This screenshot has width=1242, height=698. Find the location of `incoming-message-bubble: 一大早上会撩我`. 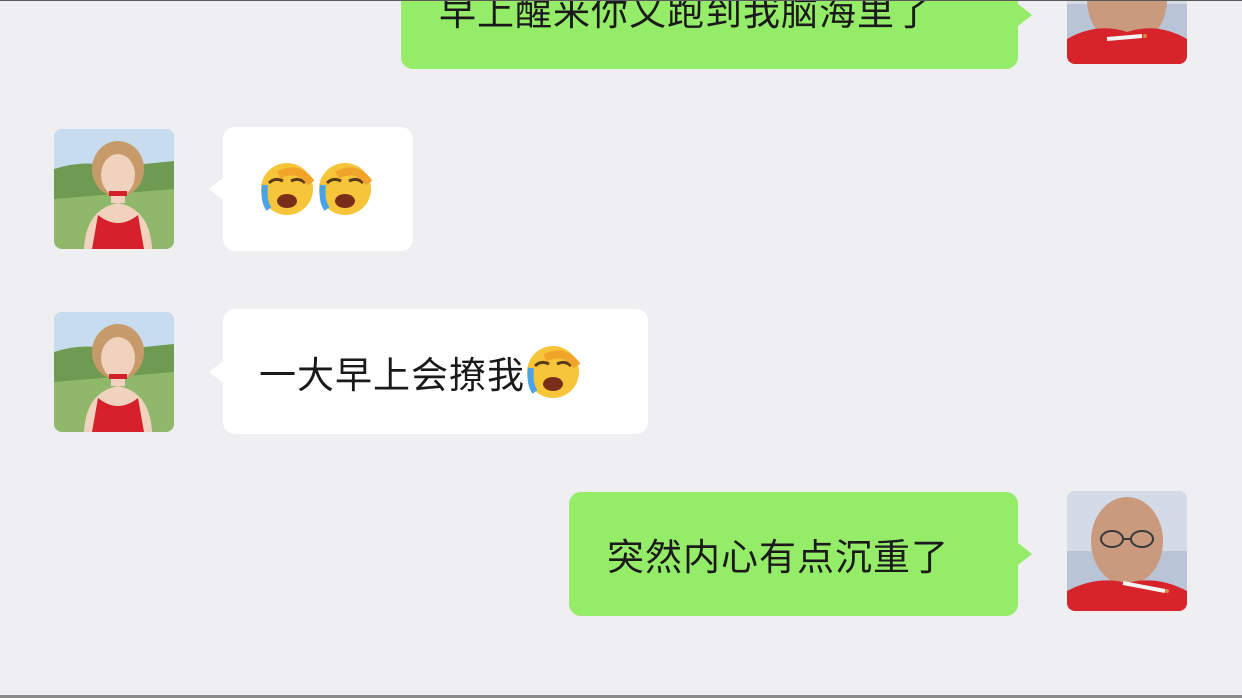

incoming-message-bubble: 一大早上会撩我 is located at coordinates (428, 371).